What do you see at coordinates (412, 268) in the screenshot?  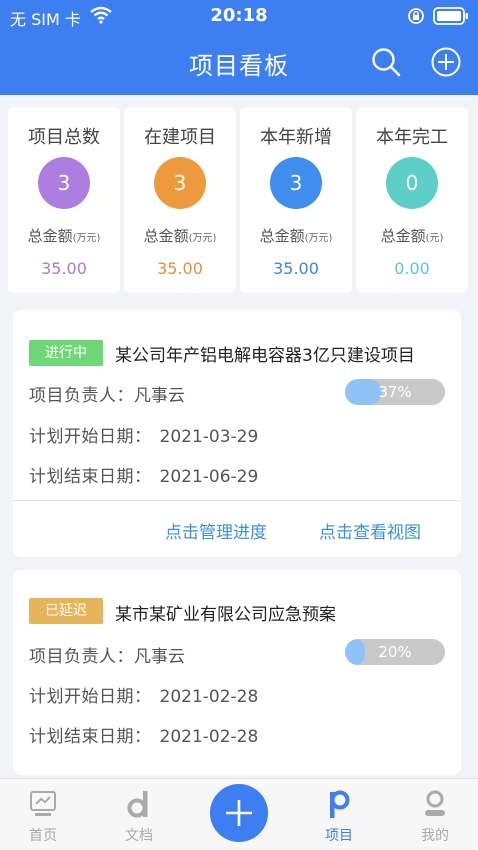 I see `stat-amount: 0.00` at bounding box center [412, 268].